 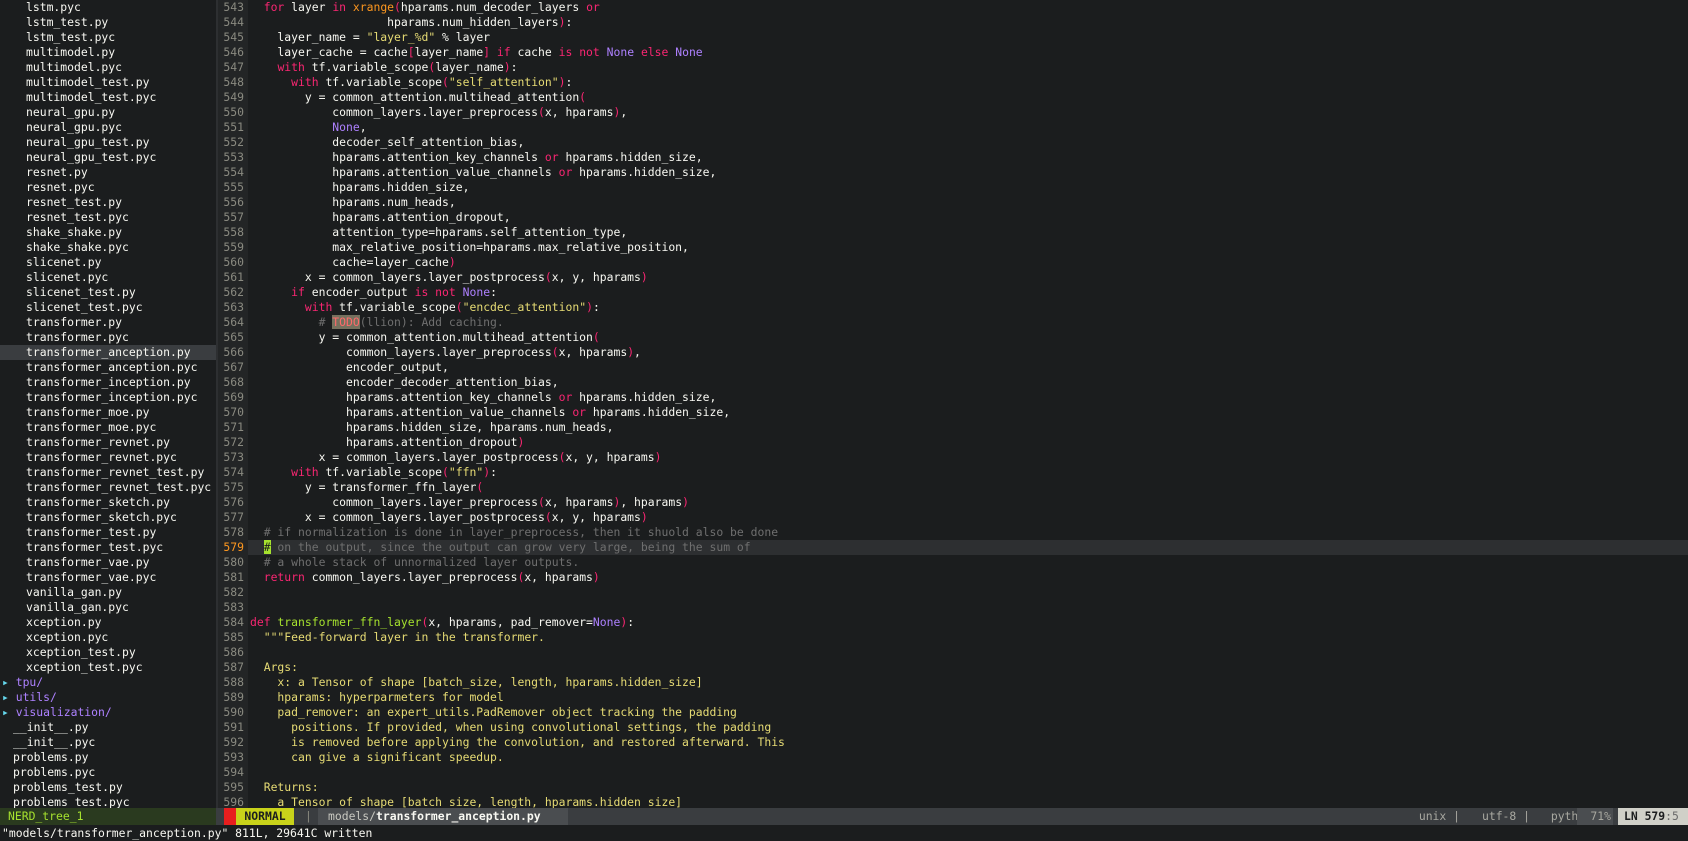 What do you see at coordinates (108, 97) in the screenshot?
I see `tree-file: multimodel_test.pyc` at bounding box center [108, 97].